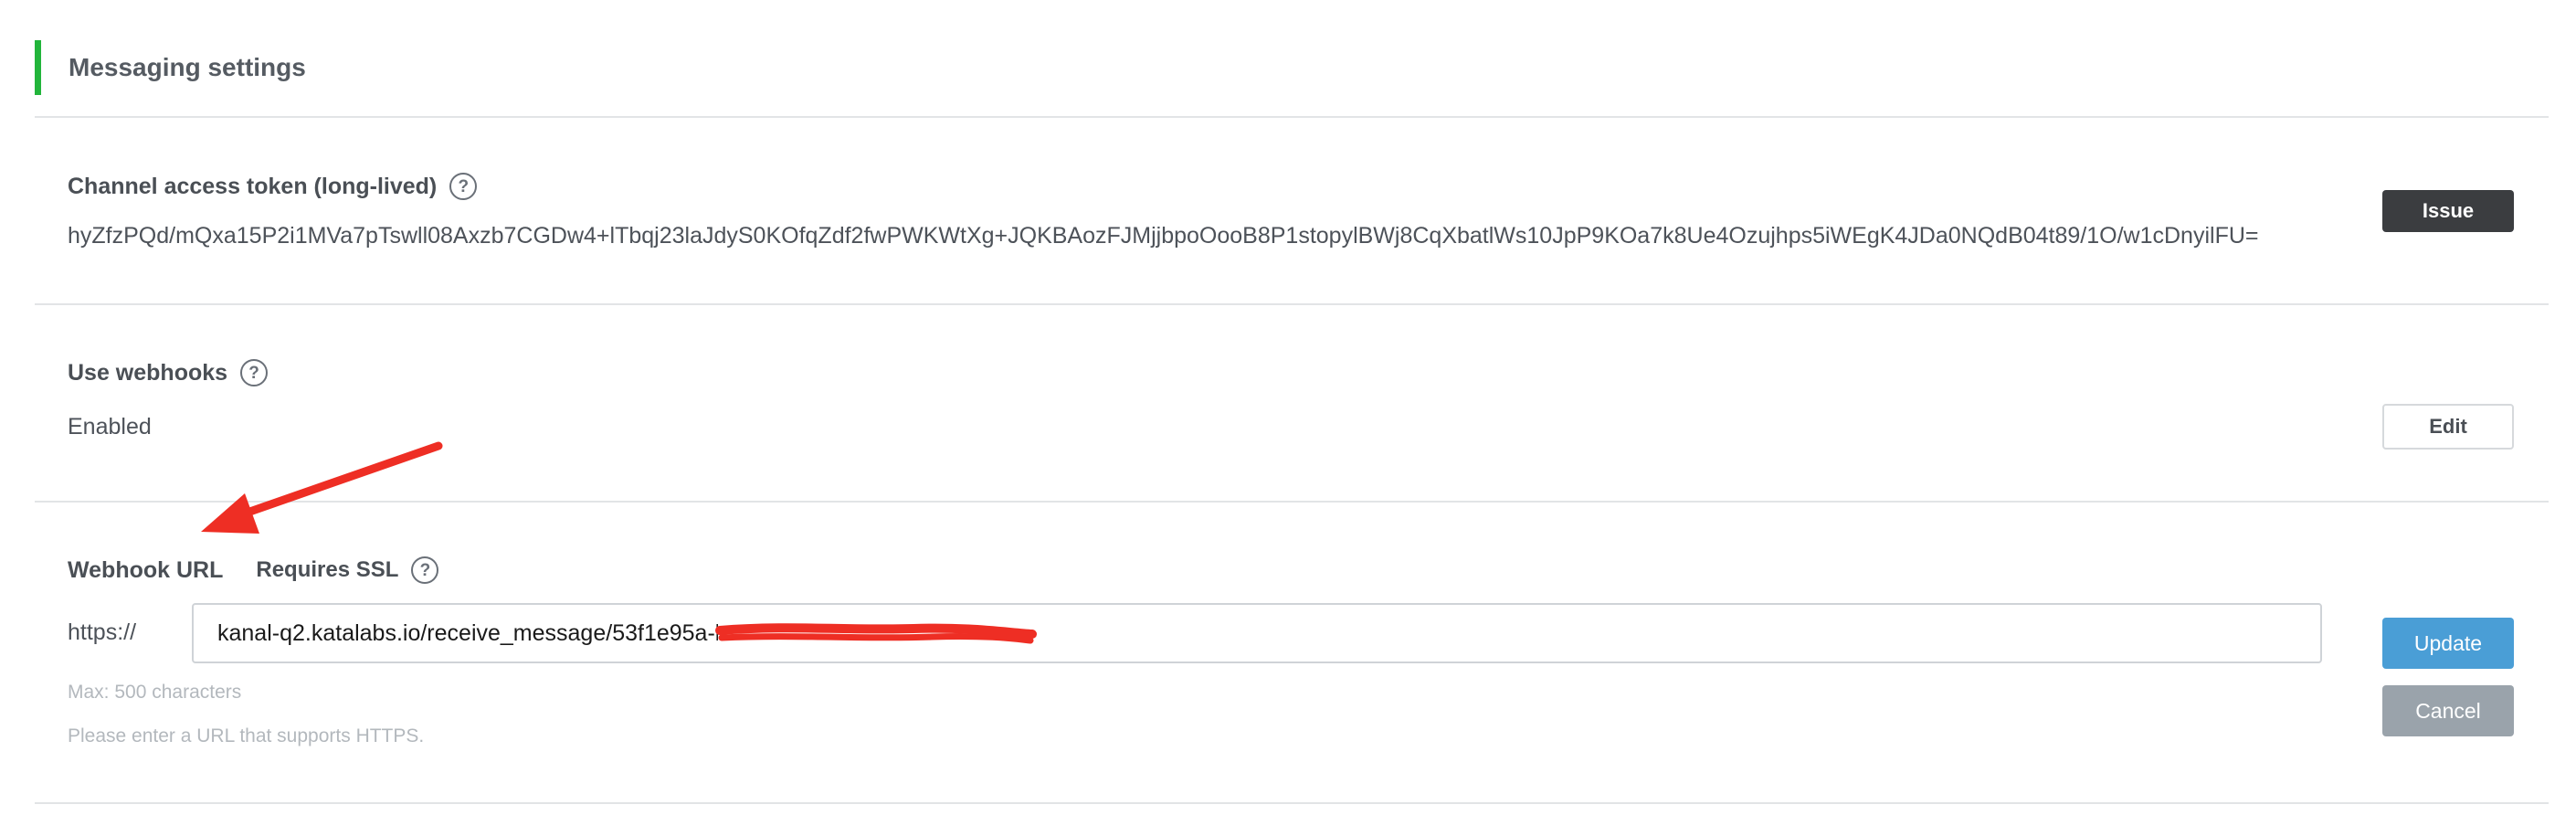 This screenshot has width=2576, height=815. I want to click on webhook-url-field, so click(1257, 633).